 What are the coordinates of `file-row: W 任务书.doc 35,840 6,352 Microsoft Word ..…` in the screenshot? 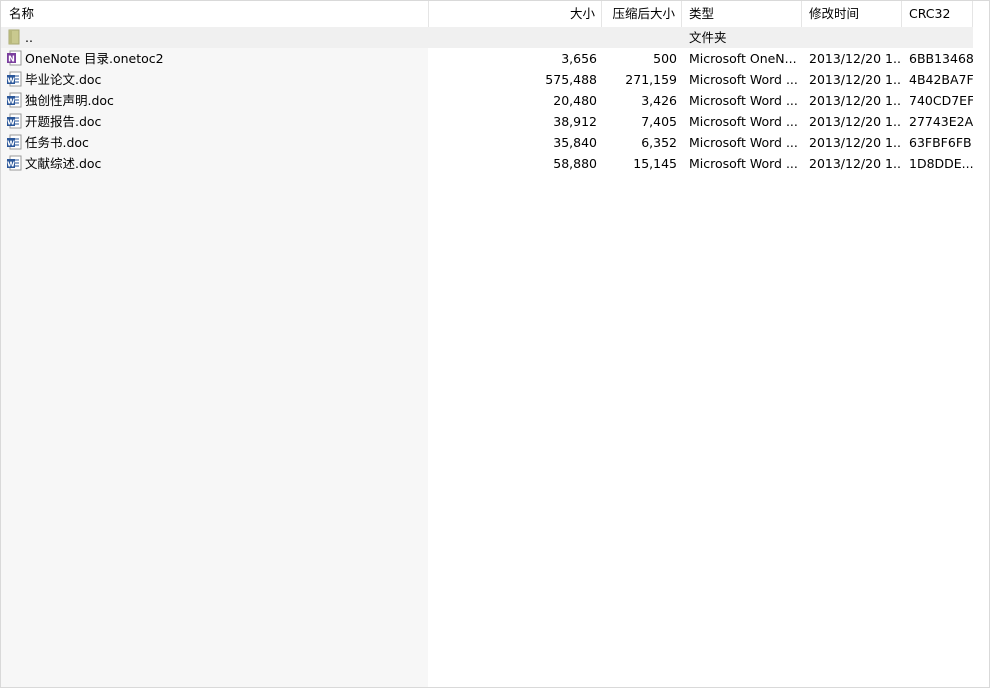 It's located at (487, 142).